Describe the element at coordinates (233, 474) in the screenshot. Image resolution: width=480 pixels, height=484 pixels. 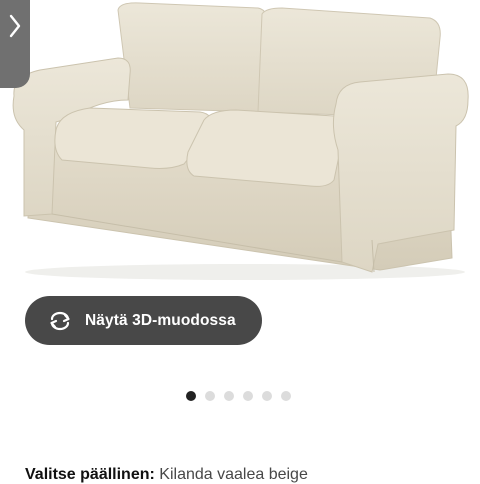
I see `cover-selector-value: Kilanda vaalea beige` at that location.